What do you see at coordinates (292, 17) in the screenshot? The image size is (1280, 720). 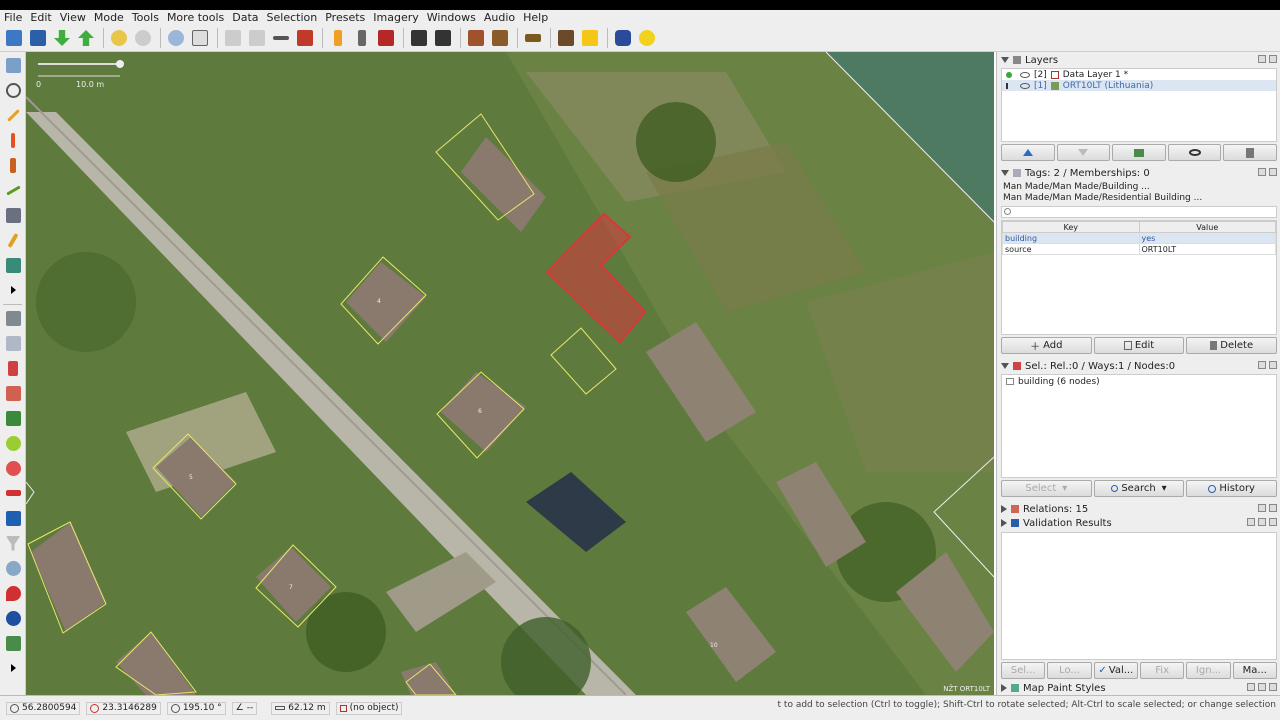 I see `menu-selection: Selection` at bounding box center [292, 17].